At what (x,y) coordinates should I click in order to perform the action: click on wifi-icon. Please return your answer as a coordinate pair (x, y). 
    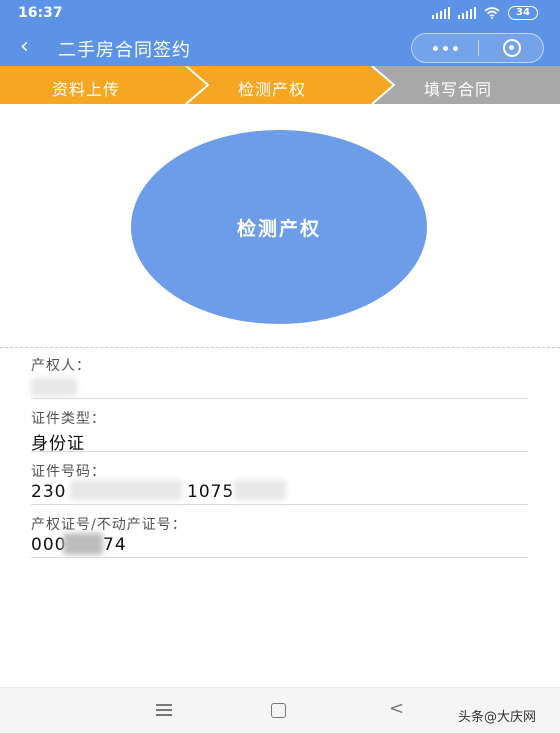
    Looking at the image, I should click on (492, 13).